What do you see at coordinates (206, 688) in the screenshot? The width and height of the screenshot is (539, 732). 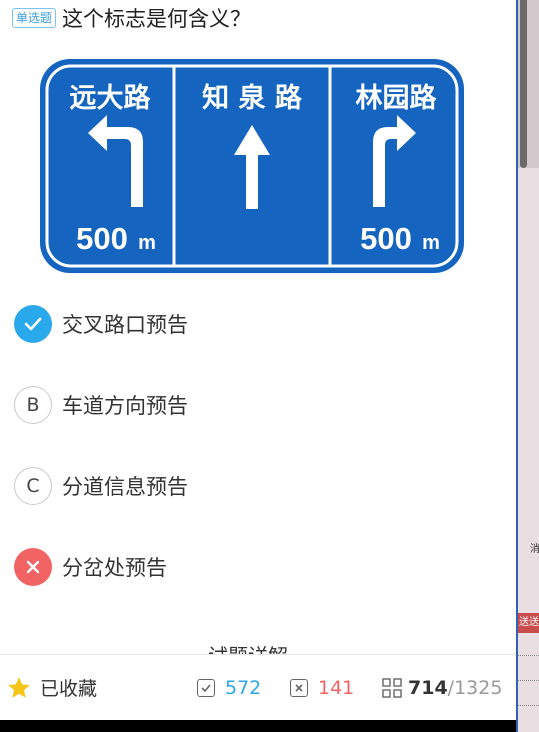 I see `check-box-icon` at bounding box center [206, 688].